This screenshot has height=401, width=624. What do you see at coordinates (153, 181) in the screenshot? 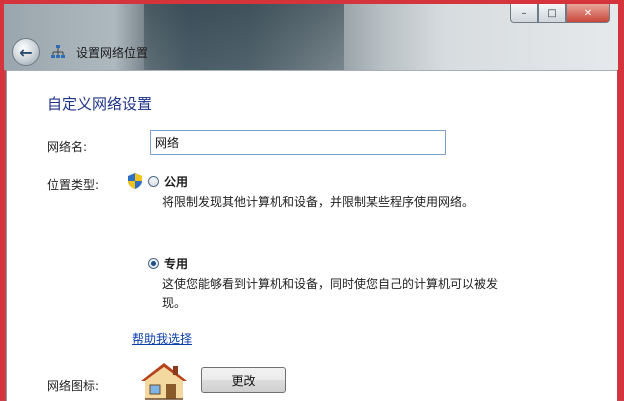
I see `public-radio` at bounding box center [153, 181].